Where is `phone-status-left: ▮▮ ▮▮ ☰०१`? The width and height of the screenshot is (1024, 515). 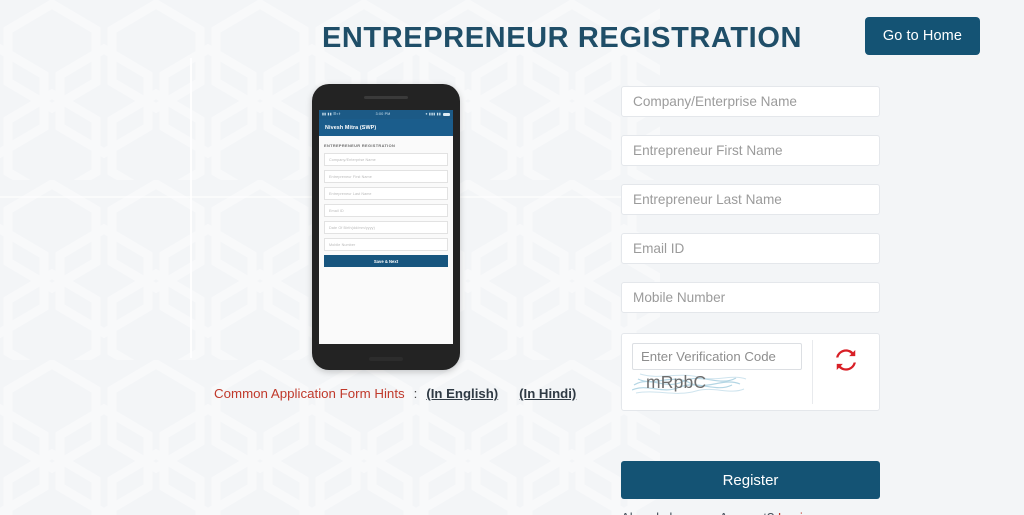 phone-status-left: ▮▮ ▮▮ ☰०१ is located at coordinates (331, 114).